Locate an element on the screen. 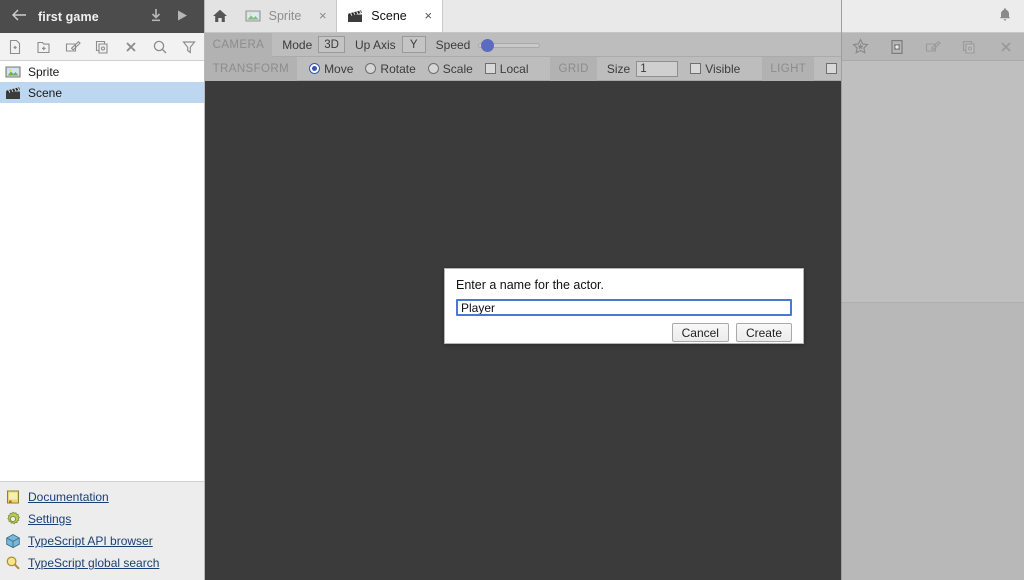 Image resolution: width=1024 pixels, height=580 pixels. sidebar-link-documentation: Documentation is located at coordinates (102, 497).